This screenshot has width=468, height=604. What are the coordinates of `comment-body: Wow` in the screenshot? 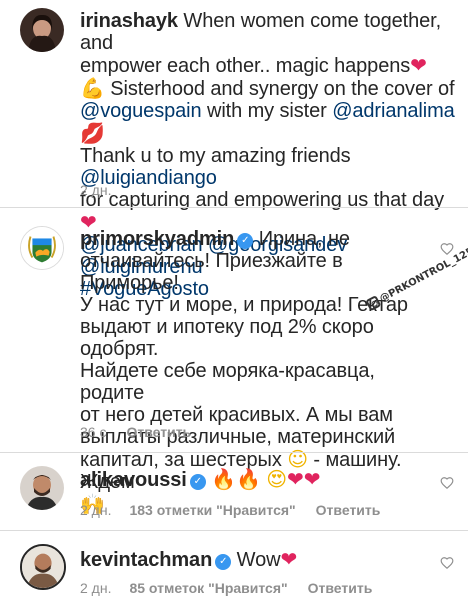 It's located at (258, 560).